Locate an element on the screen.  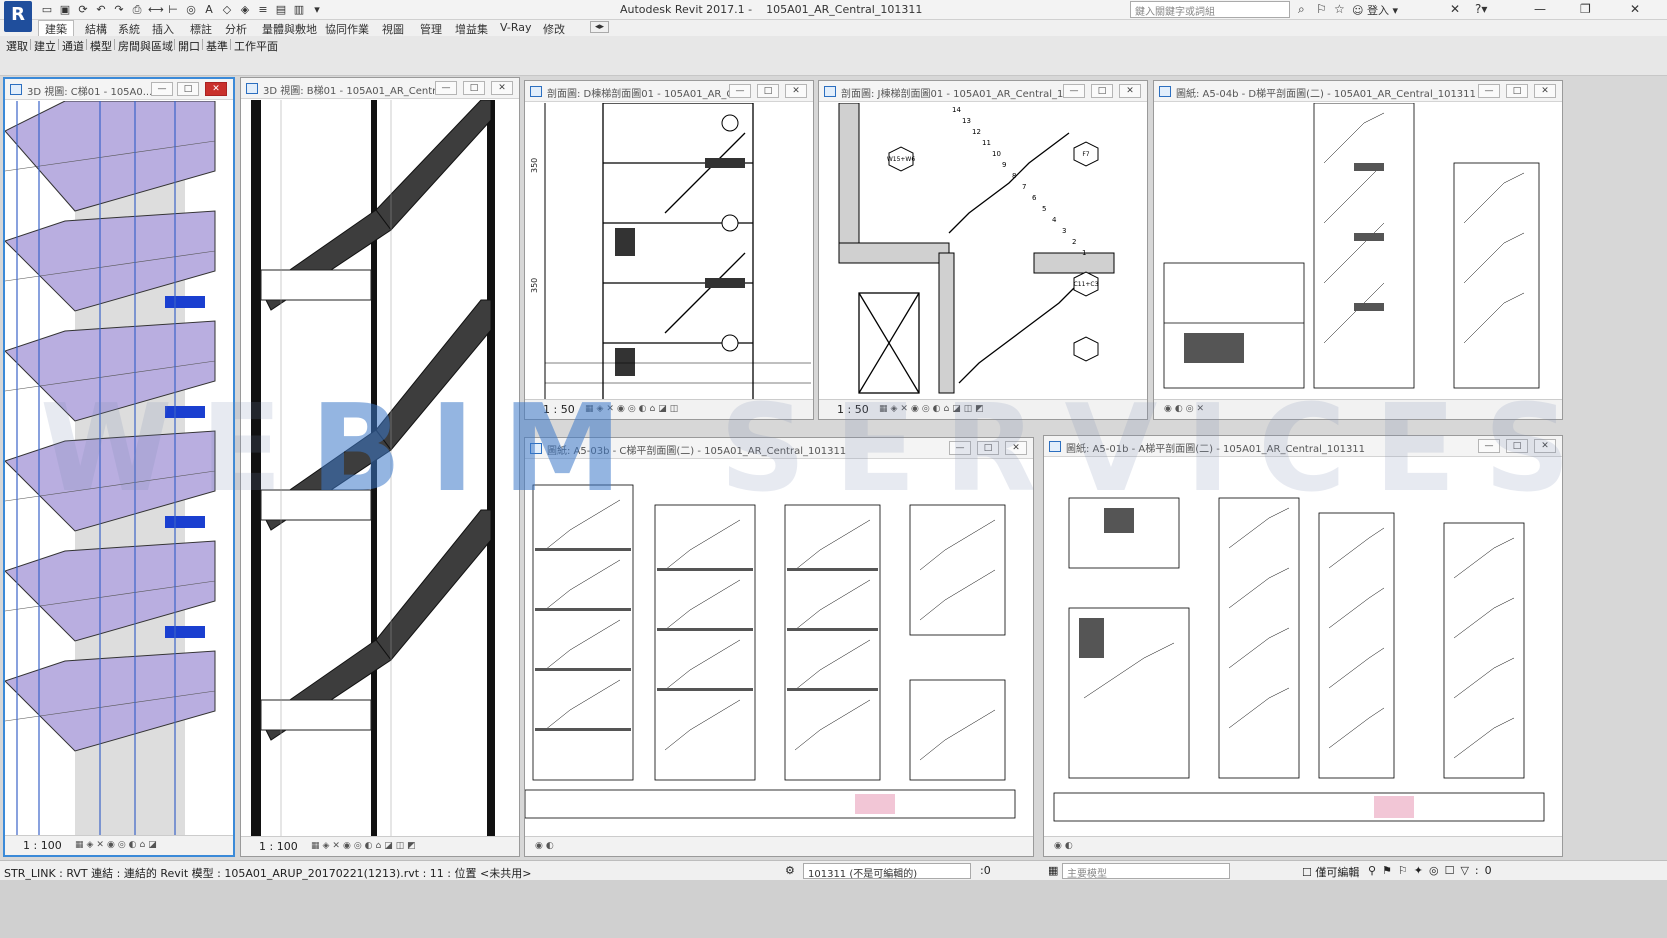
print-icon: ⎙ is located at coordinates (137, 10).